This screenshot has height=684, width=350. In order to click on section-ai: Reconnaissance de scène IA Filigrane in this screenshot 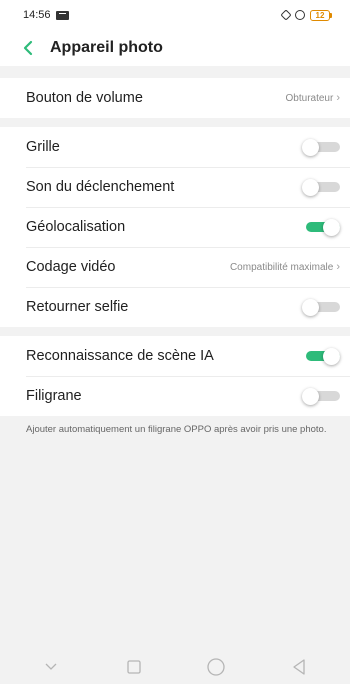, I will do `click(175, 376)`.